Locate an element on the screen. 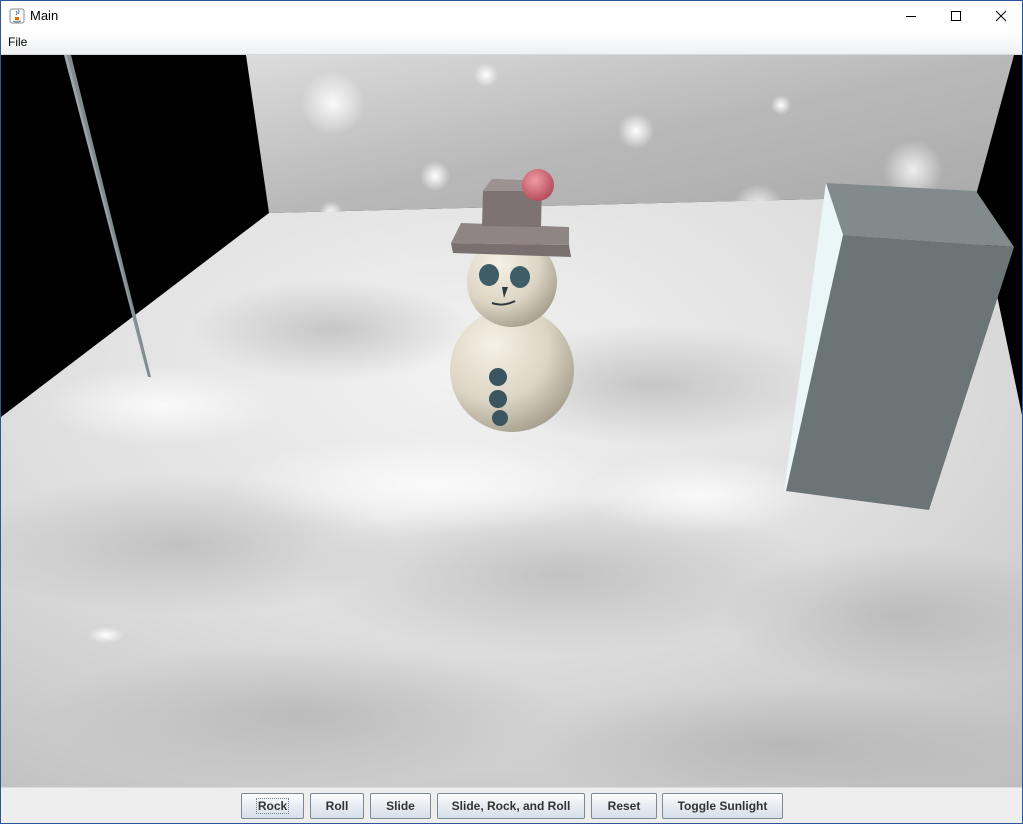 Image resolution: width=1023 pixels, height=824 pixels. slide-button-label: Slide is located at coordinates (400, 806).